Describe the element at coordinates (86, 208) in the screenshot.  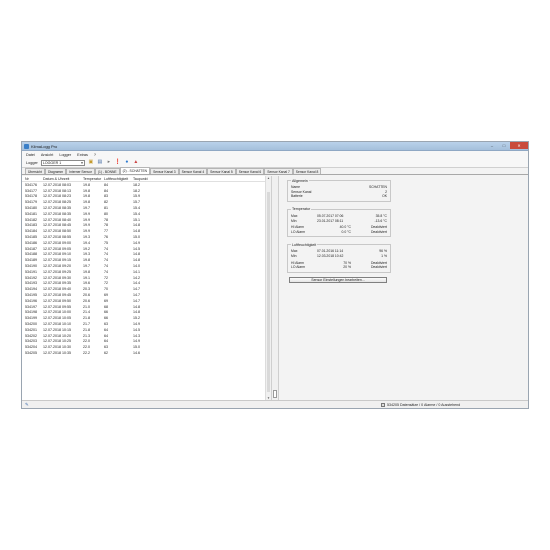
I see `cell-temperatur: 19.7` at that location.